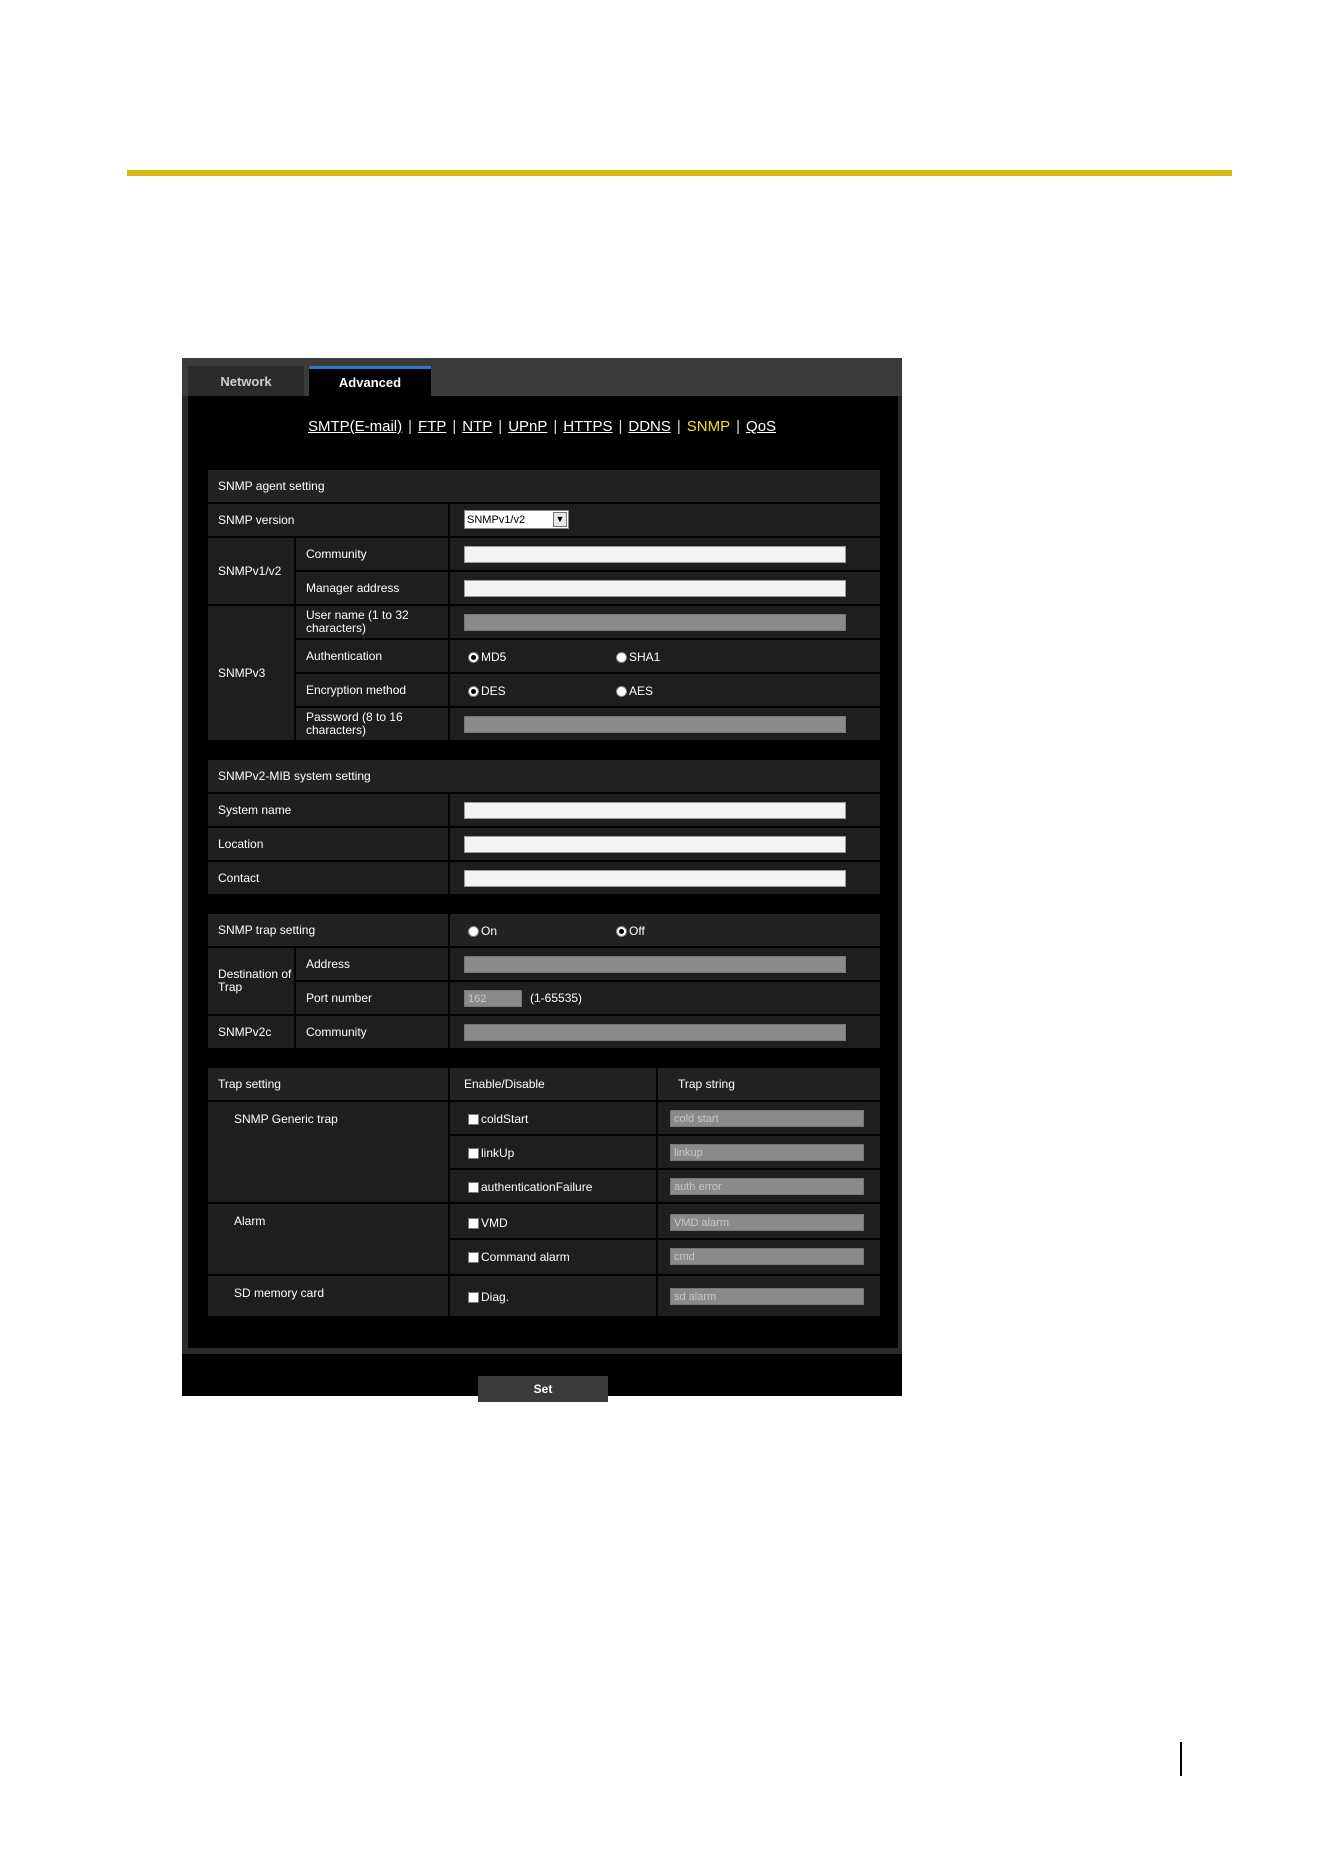  What do you see at coordinates (355, 426) in the screenshot?
I see `subnav-smtp: SMTP(E-mail)` at bounding box center [355, 426].